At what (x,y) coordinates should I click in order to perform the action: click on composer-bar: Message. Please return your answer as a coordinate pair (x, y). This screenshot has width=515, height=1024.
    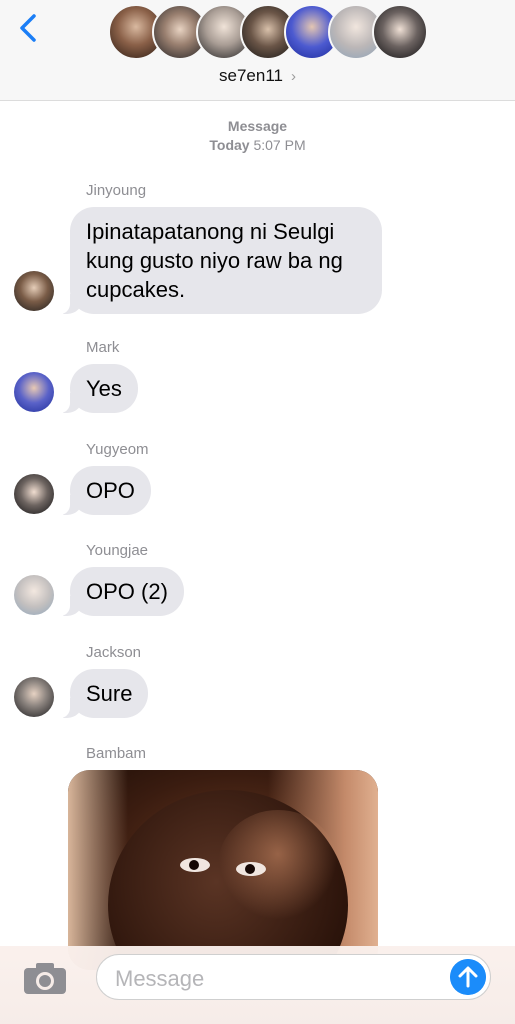
    Looking at the image, I should click on (257, 985).